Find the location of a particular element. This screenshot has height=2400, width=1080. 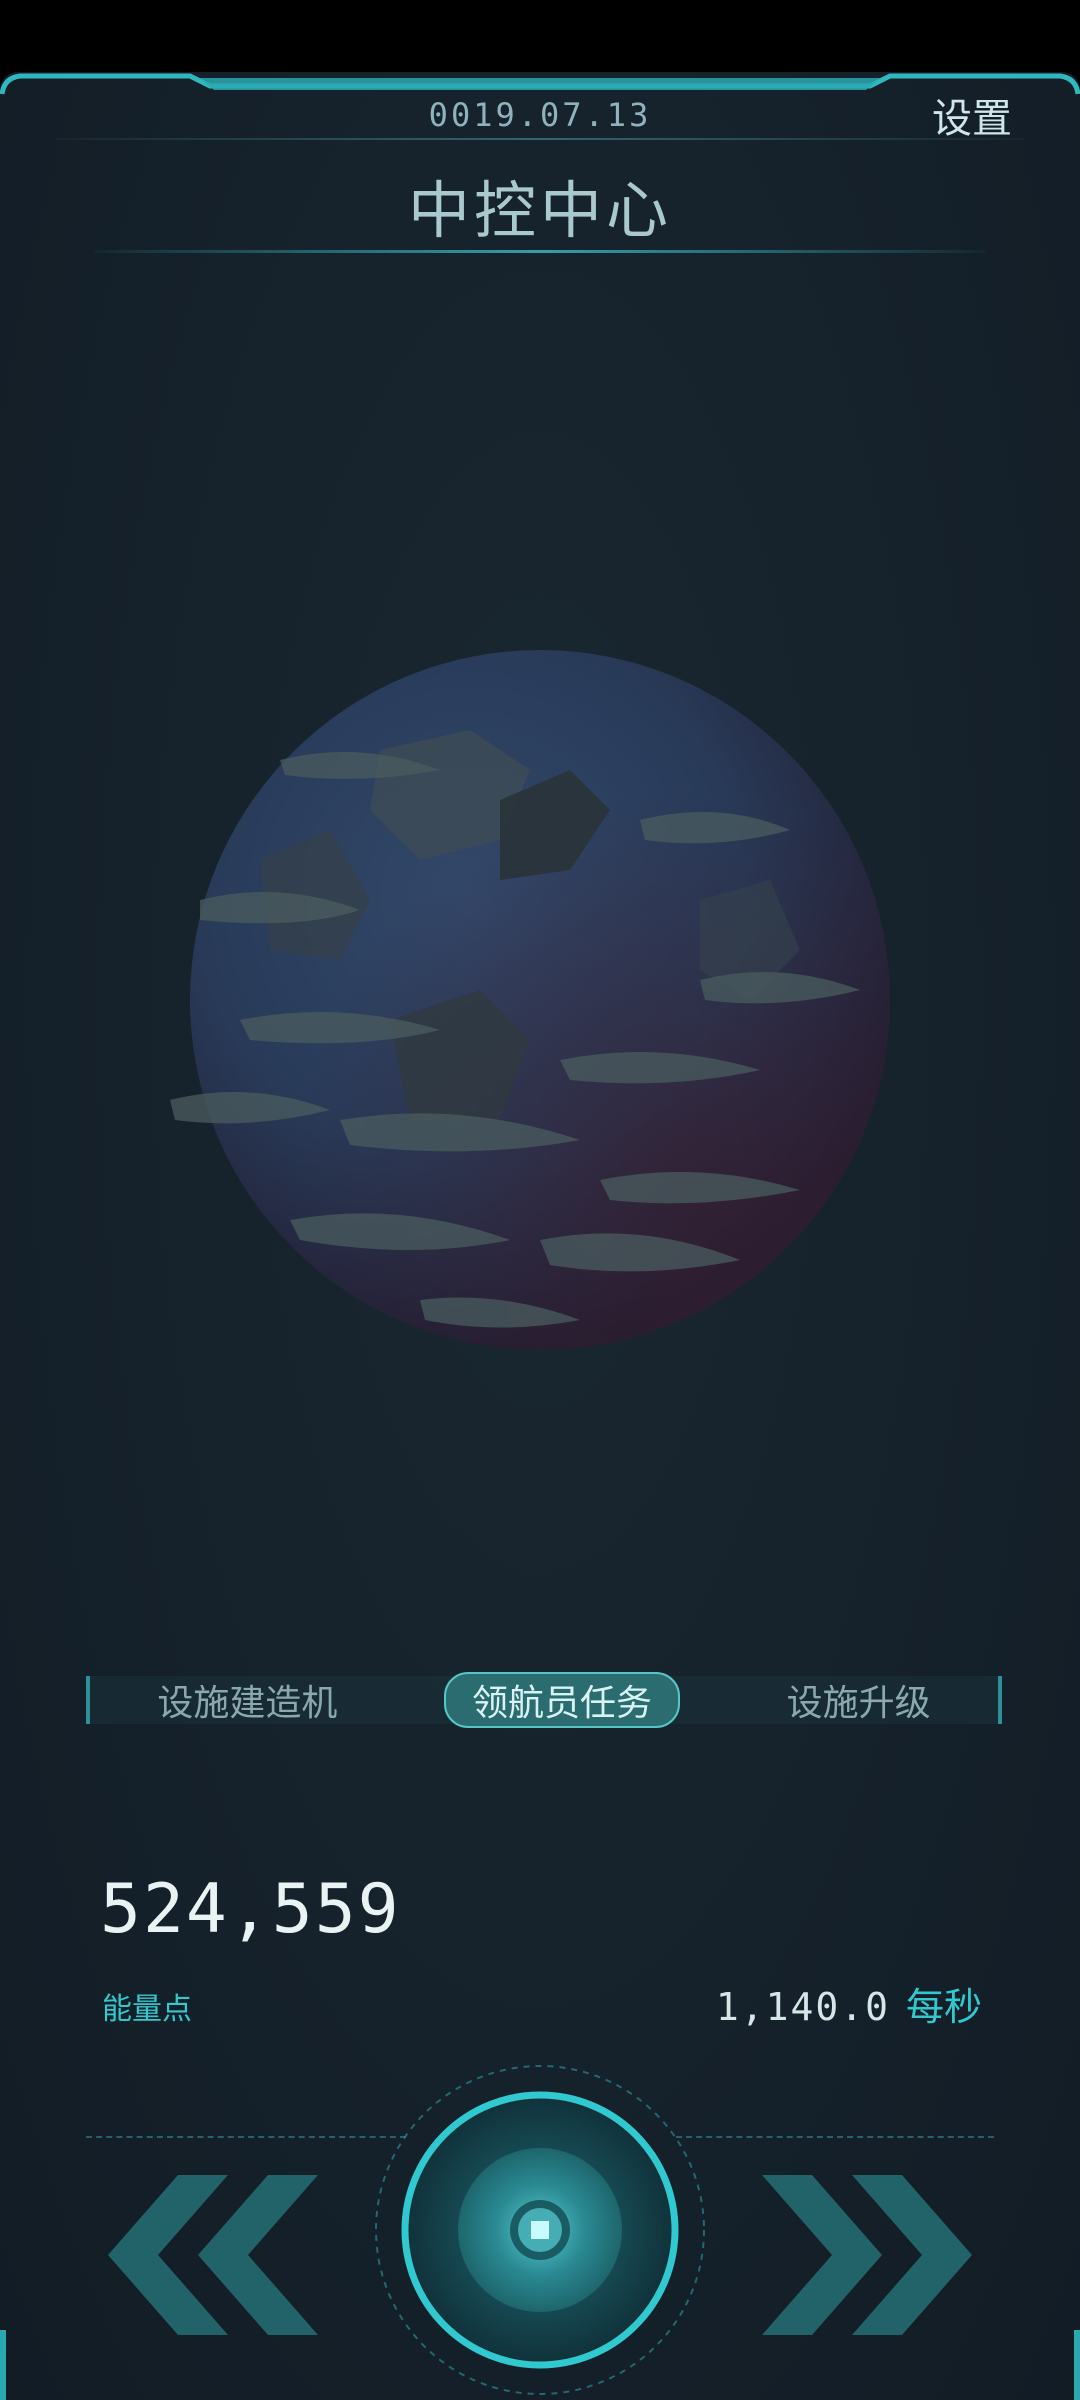

double-chevron-left-icon is located at coordinates (213, 2255).